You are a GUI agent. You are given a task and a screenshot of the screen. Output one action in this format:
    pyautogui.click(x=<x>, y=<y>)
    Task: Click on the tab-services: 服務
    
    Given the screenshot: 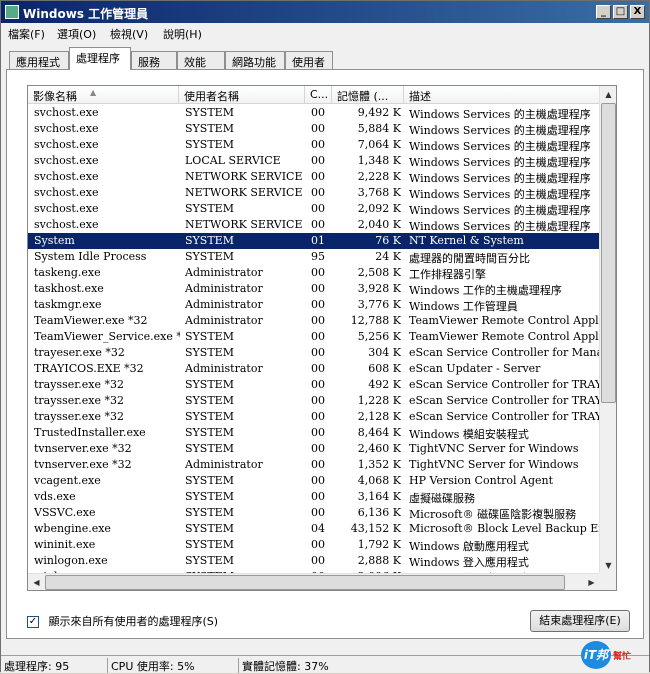 What is the action you would take?
    pyautogui.click(x=154, y=60)
    